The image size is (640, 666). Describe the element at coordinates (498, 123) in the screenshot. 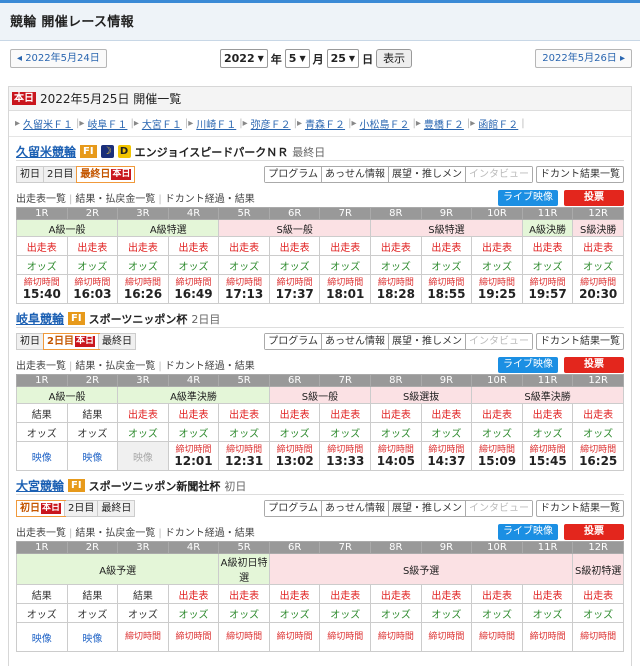

I see `venue-link: 函館Ｆ２` at that location.